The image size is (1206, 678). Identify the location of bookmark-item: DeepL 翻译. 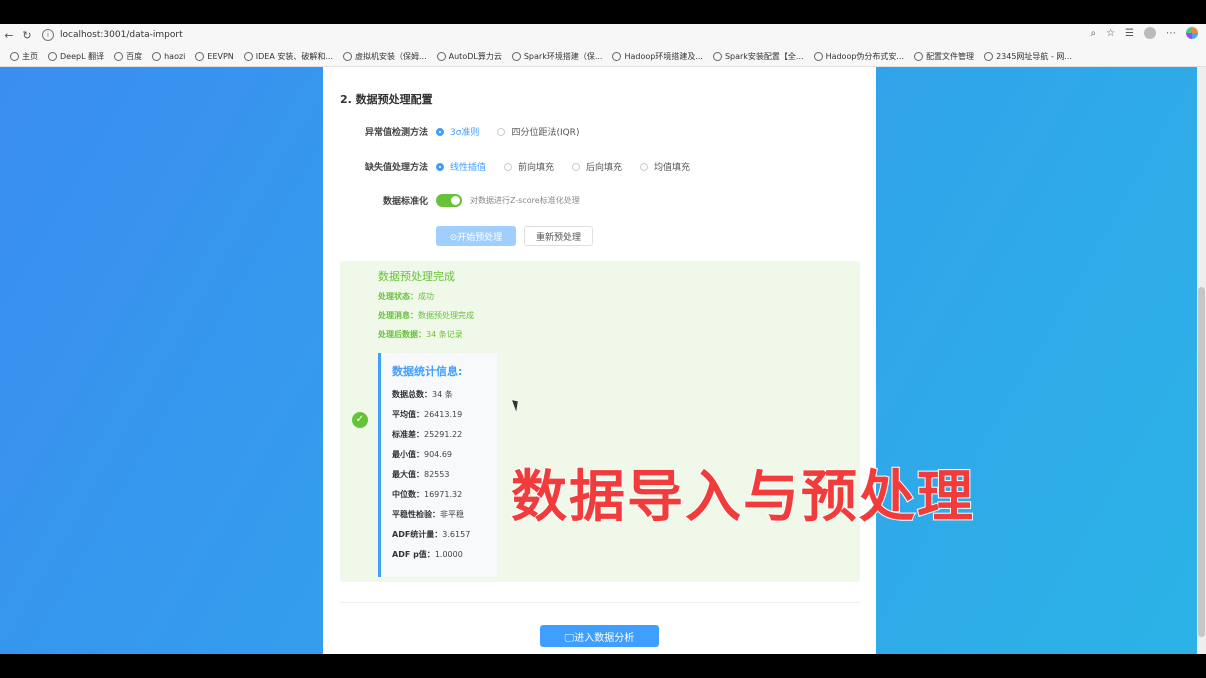
(76, 56).